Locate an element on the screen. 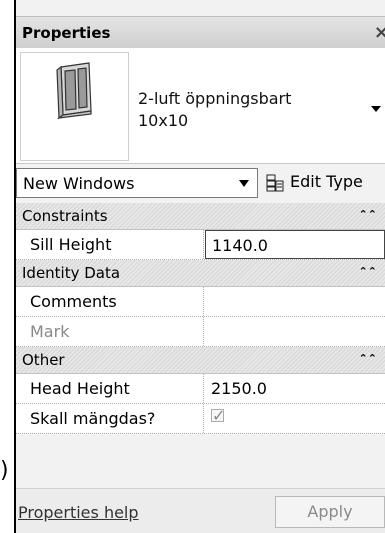  property-row-comments: Comments is located at coordinates (200, 302).